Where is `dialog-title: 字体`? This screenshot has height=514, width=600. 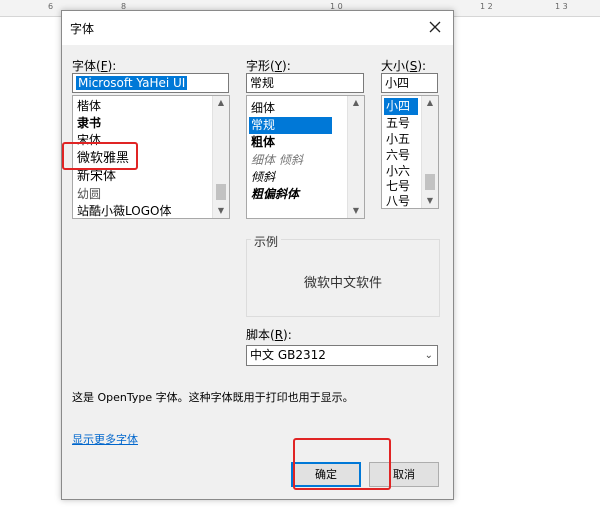
dialog-title: 字体 is located at coordinates (82, 29).